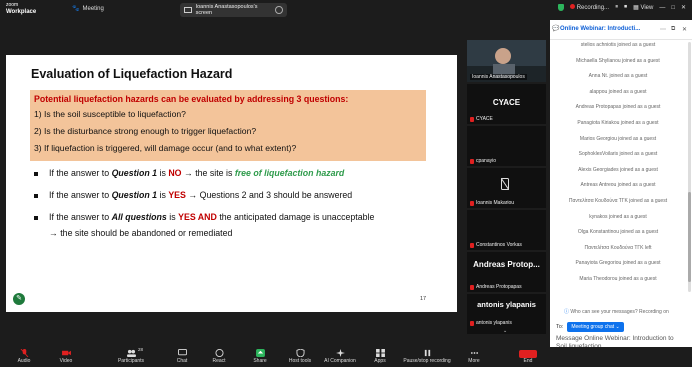 Image resolution: width=692 pixels, height=367 pixels. Describe the element at coordinates (506, 61) in the screenshot. I see `video-tile-speaker: Ioannis Anastasopoulos` at that location.